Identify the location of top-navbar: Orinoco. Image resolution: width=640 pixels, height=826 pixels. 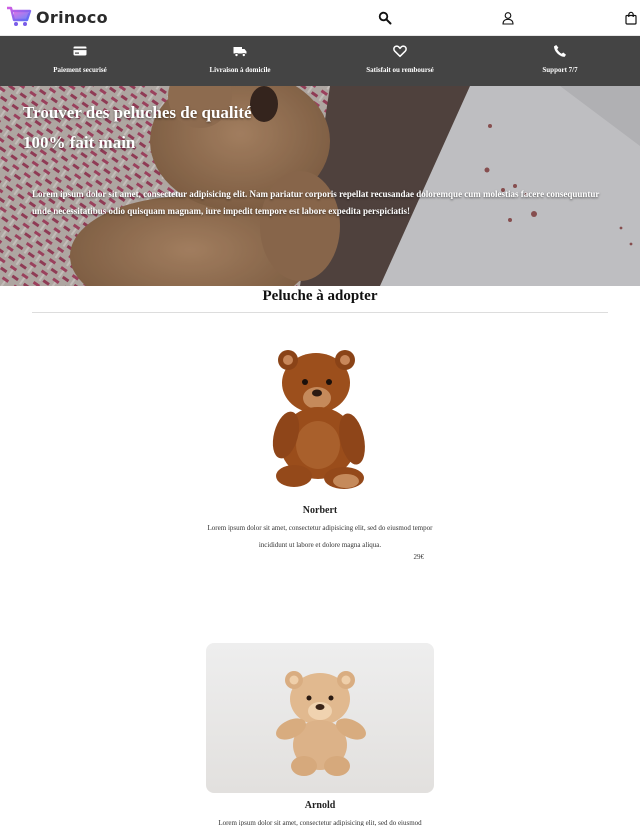
(320, 18).